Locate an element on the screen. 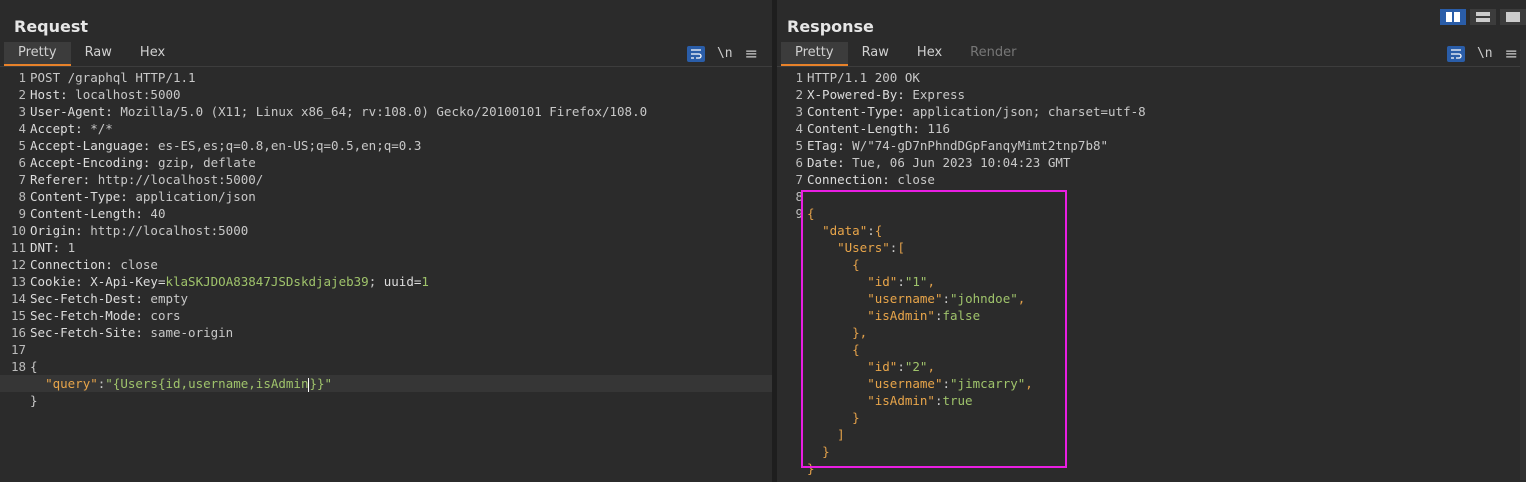 This screenshot has width=1526, height=482. json-value: }}" is located at coordinates (321, 383).